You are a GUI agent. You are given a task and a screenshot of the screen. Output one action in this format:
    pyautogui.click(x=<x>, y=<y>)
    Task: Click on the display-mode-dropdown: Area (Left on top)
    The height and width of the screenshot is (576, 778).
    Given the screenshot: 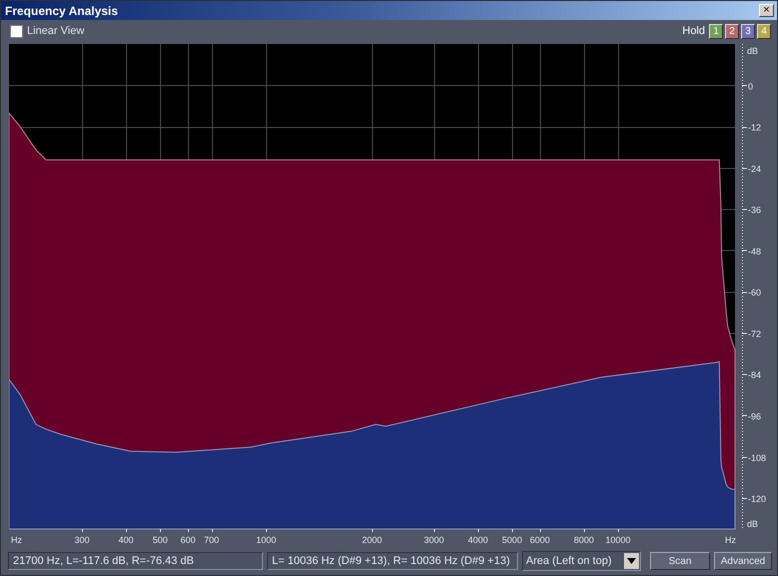 What is the action you would take?
    pyautogui.click(x=581, y=561)
    